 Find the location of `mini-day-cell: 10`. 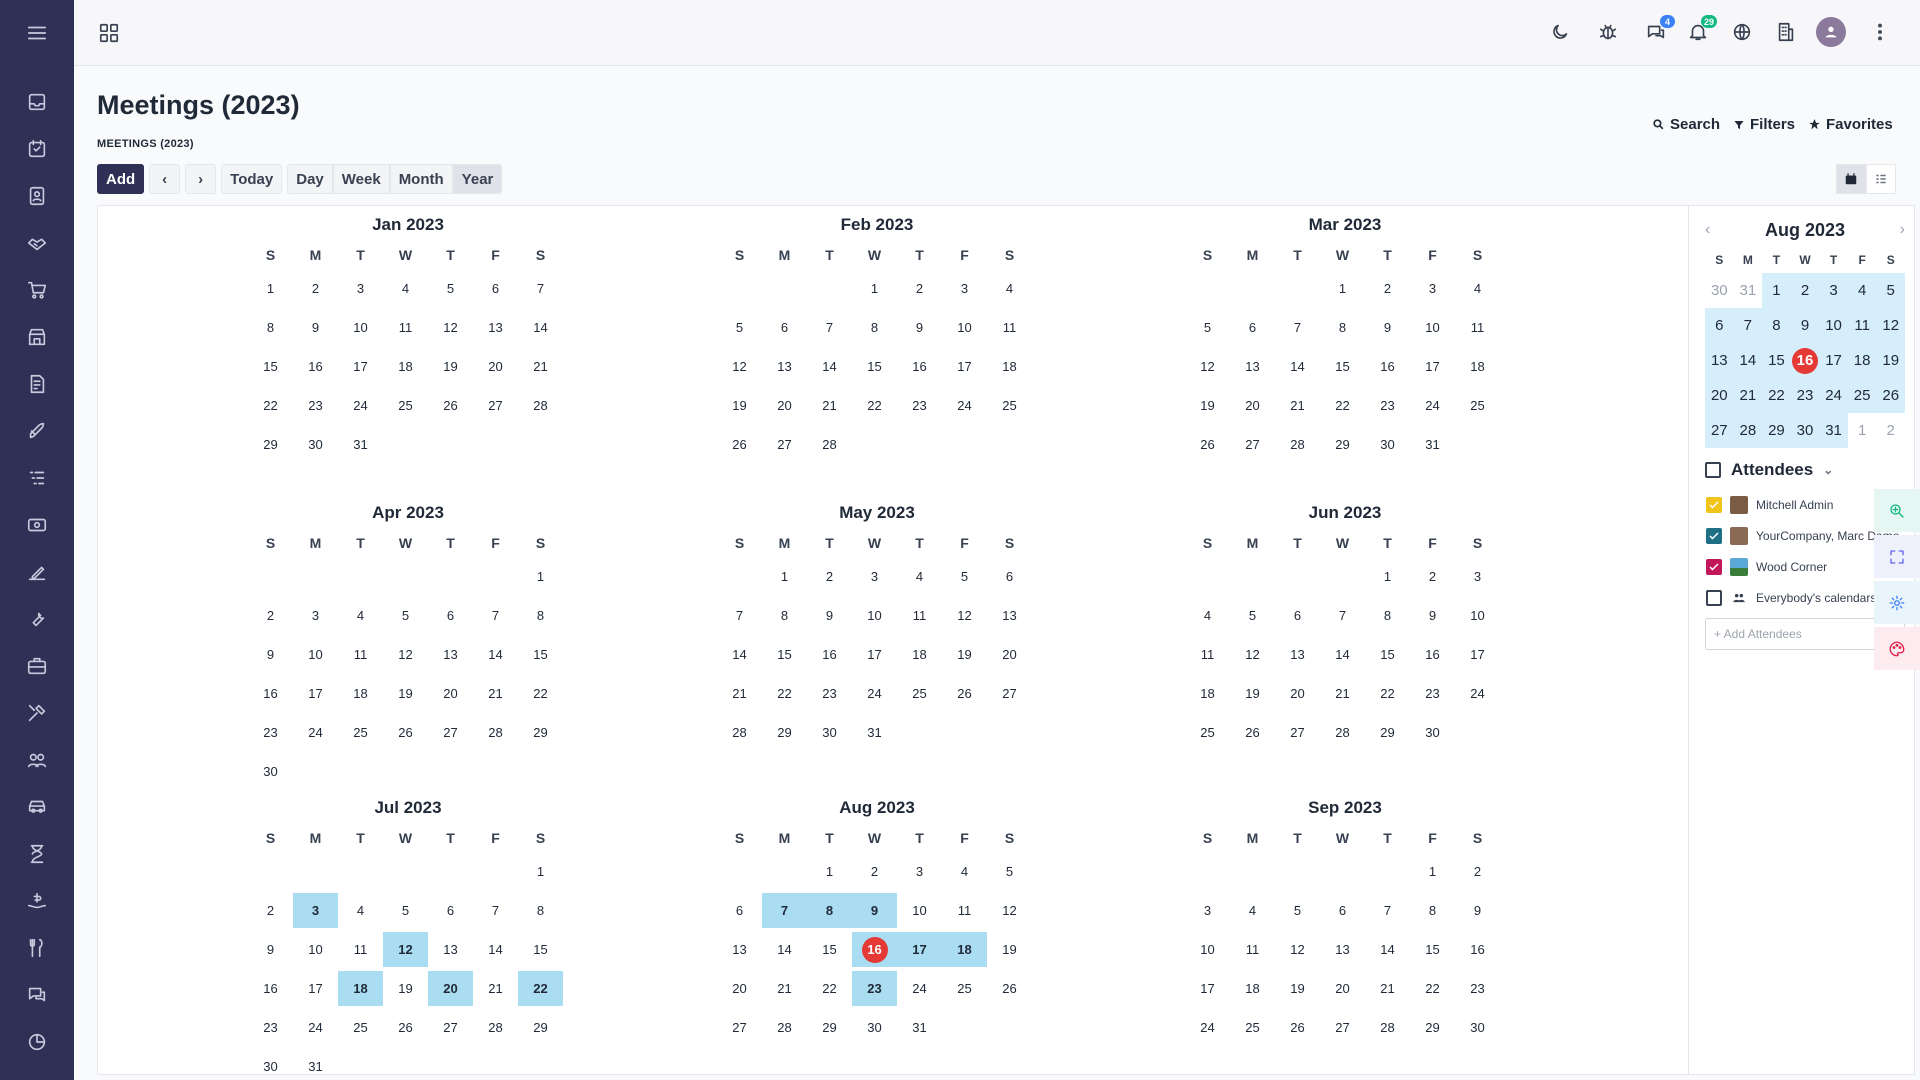

mini-day-cell: 10 is located at coordinates (1833, 325).